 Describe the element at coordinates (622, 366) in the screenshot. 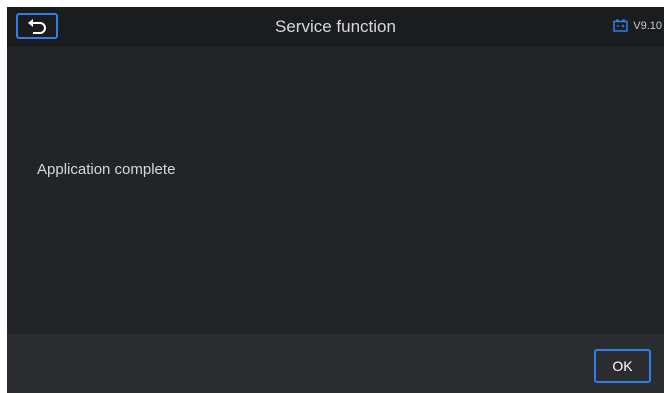

I see `ok-button: OK` at that location.